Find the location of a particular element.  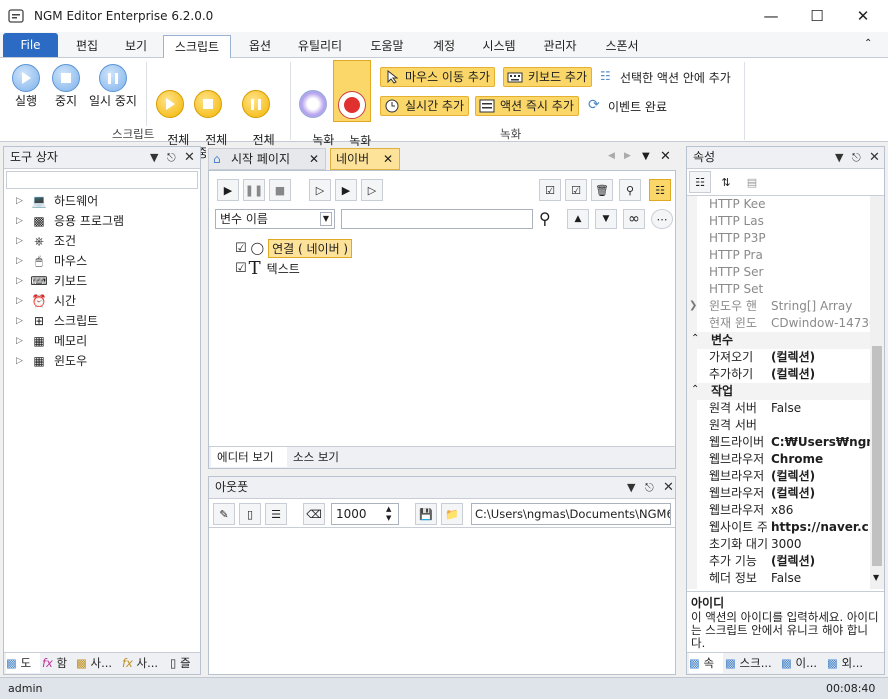

output-log-area is located at coordinates (442, 600).